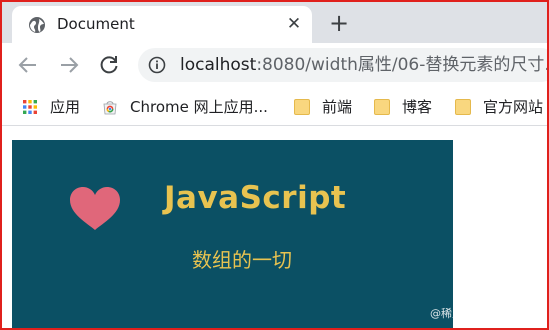 Image resolution: width=549 pixels, height=330 pixels. I want to click on tab-document: Document ✕, so click(162, 24).